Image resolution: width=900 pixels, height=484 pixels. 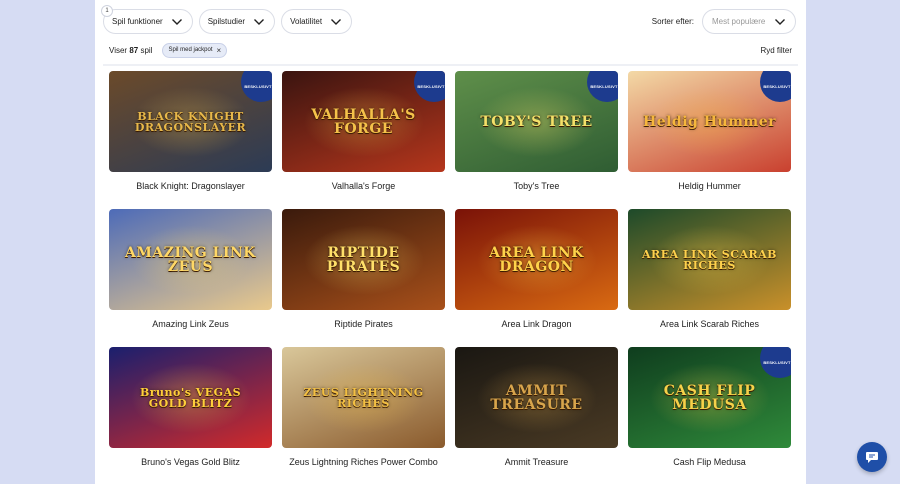 I want to click on game-art-title: AREA LINK SCARAB RICHES, so click(x=709, y=259).